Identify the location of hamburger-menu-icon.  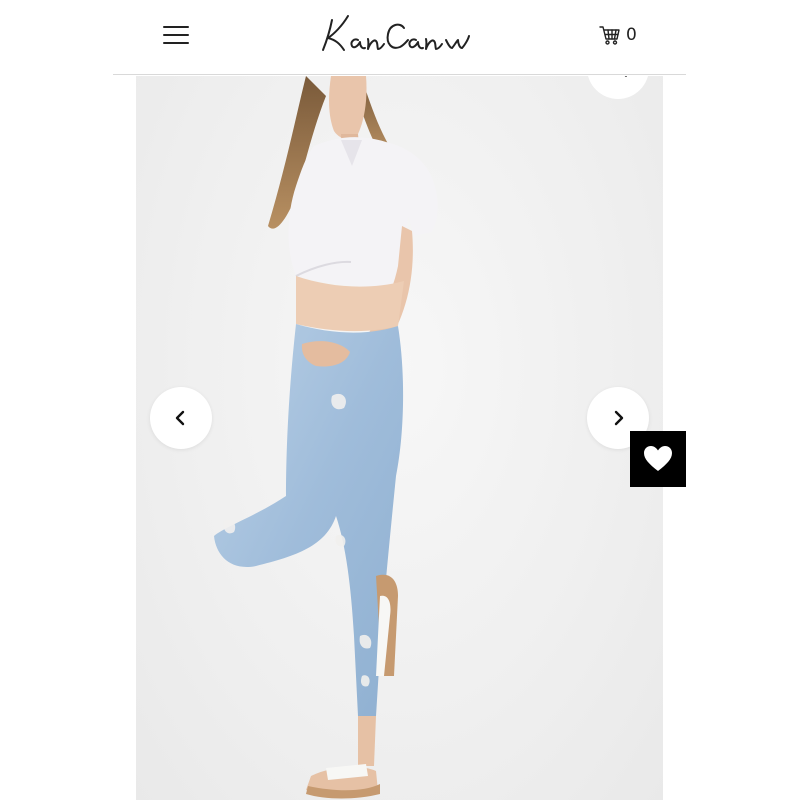
(177, 35).